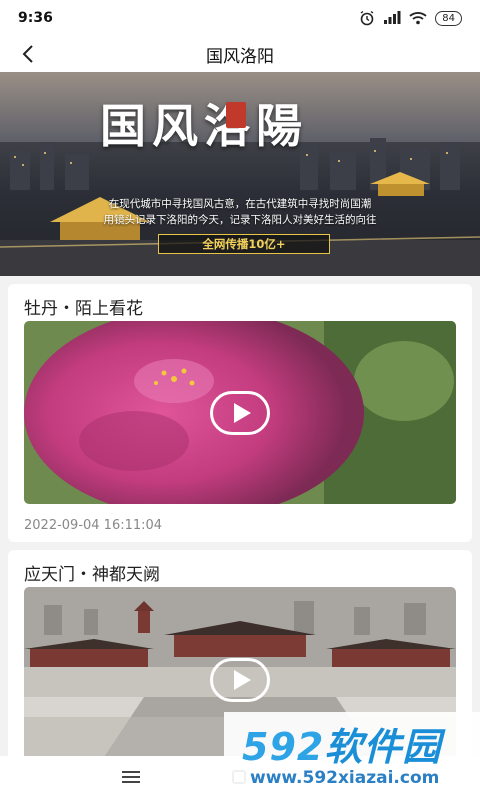 The image size is (480, 800). What do you see at coordinates (244, 244) in the screenshot?
I see `banner-badge: 全网传播10亿+` at bounding box center [244, 244].